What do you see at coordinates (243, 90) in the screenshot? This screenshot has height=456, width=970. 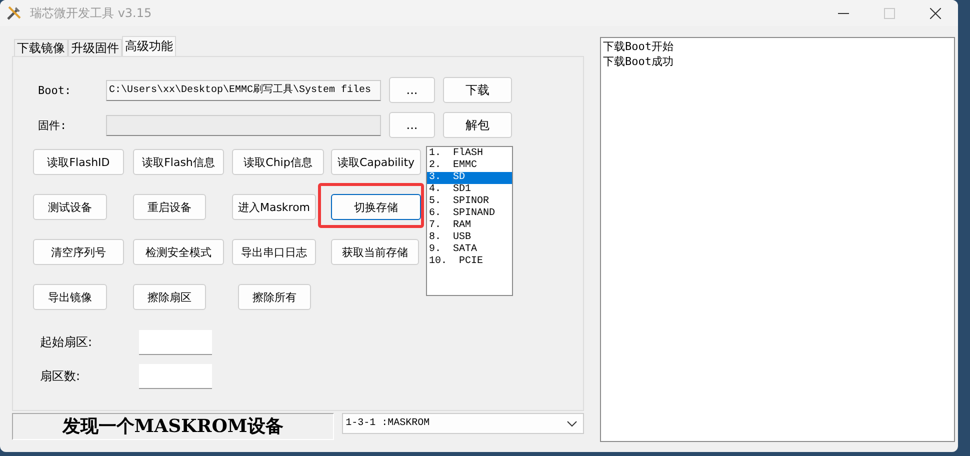 I see `path-field: C:\Users\xx\Desktop\EMMC刷写工具\System files` at bounding box center [243, 90].